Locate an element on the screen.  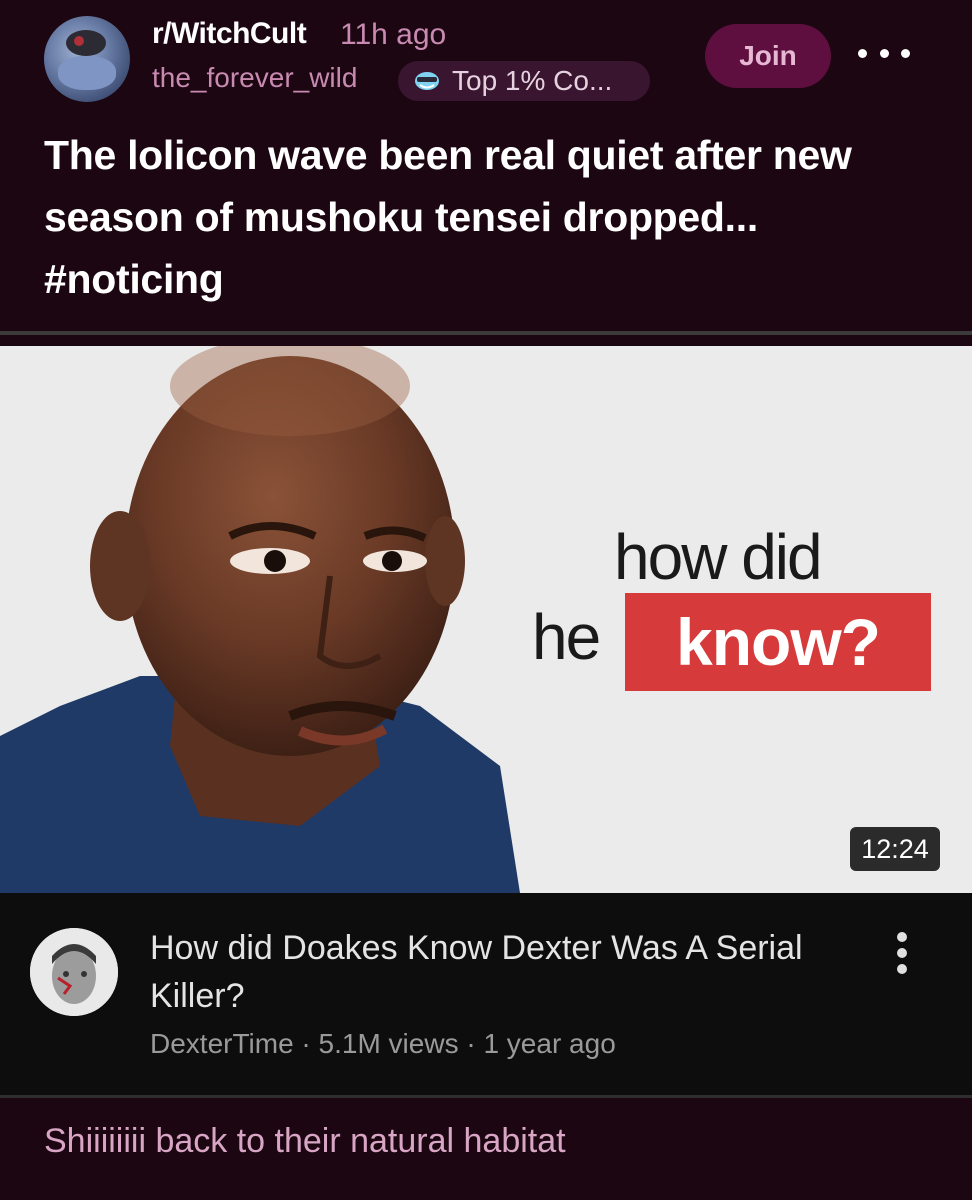
comment-text: Shiiiiiiii back to their natural habitat is located at coordinates (305, 1141).